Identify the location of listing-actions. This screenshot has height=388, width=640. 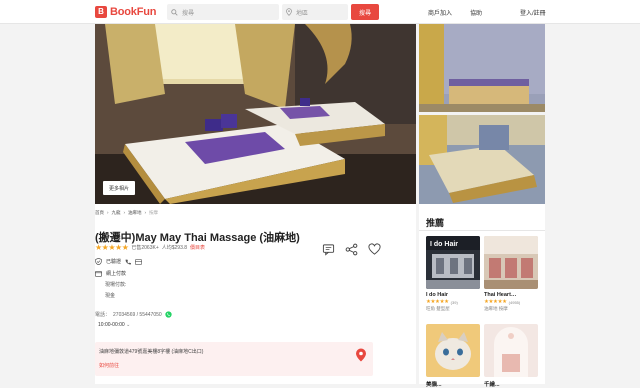
(351, 249).